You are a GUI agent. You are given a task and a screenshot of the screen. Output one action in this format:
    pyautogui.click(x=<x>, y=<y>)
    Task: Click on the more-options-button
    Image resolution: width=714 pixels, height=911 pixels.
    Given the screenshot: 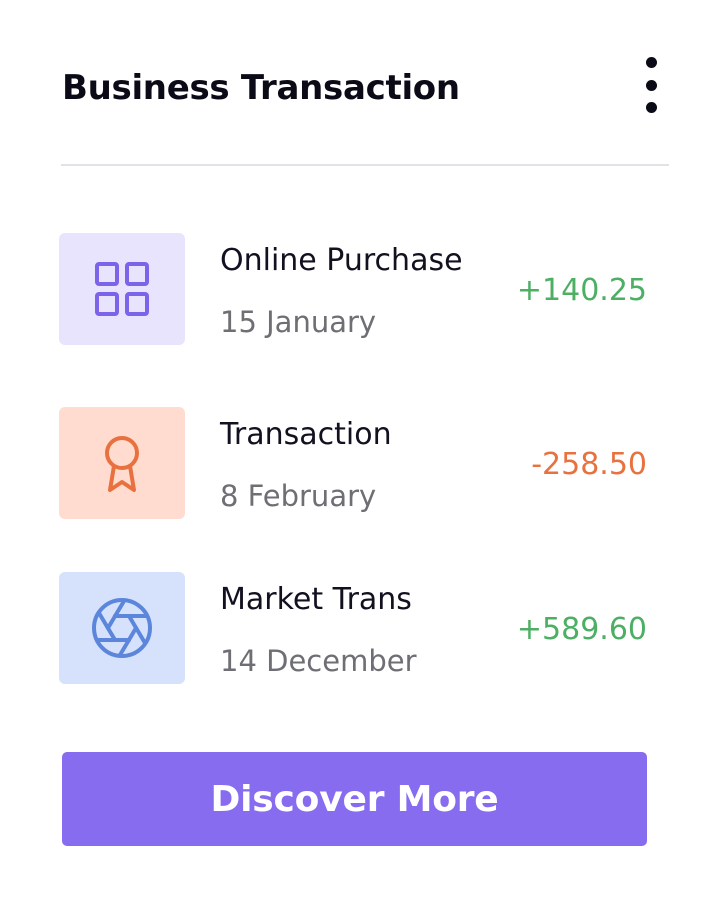 What is the action you would take?
    pyautogui.click(x=651, y=85)
    